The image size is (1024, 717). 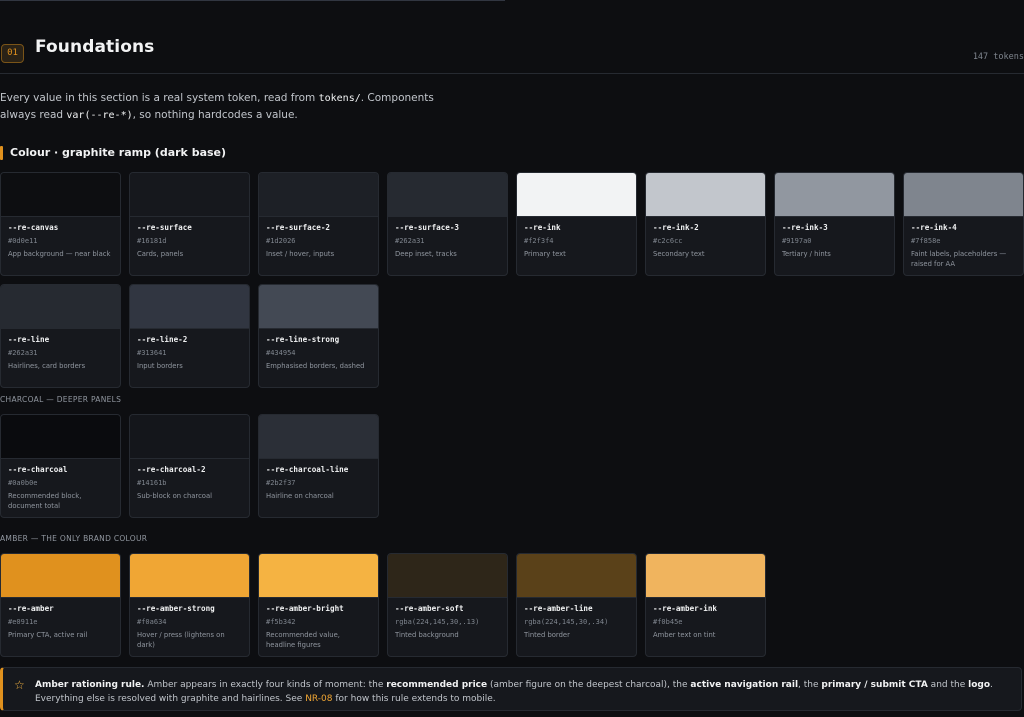 I want to click on token-value: #f0b45e, so click(x=668, y=622).